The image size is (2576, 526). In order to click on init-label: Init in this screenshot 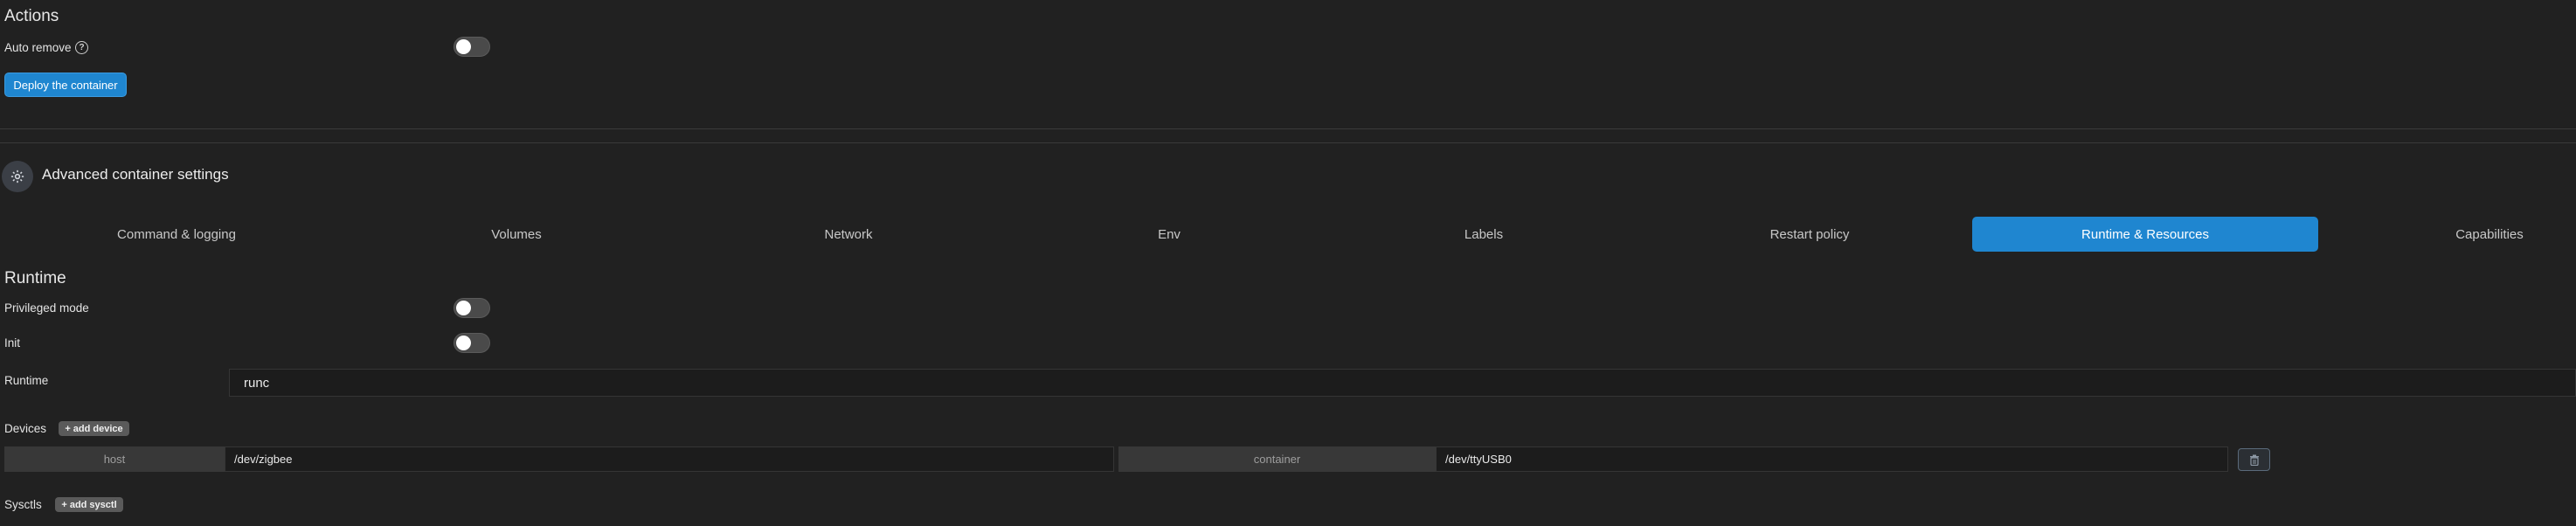, I will do `click(12, 343)`.